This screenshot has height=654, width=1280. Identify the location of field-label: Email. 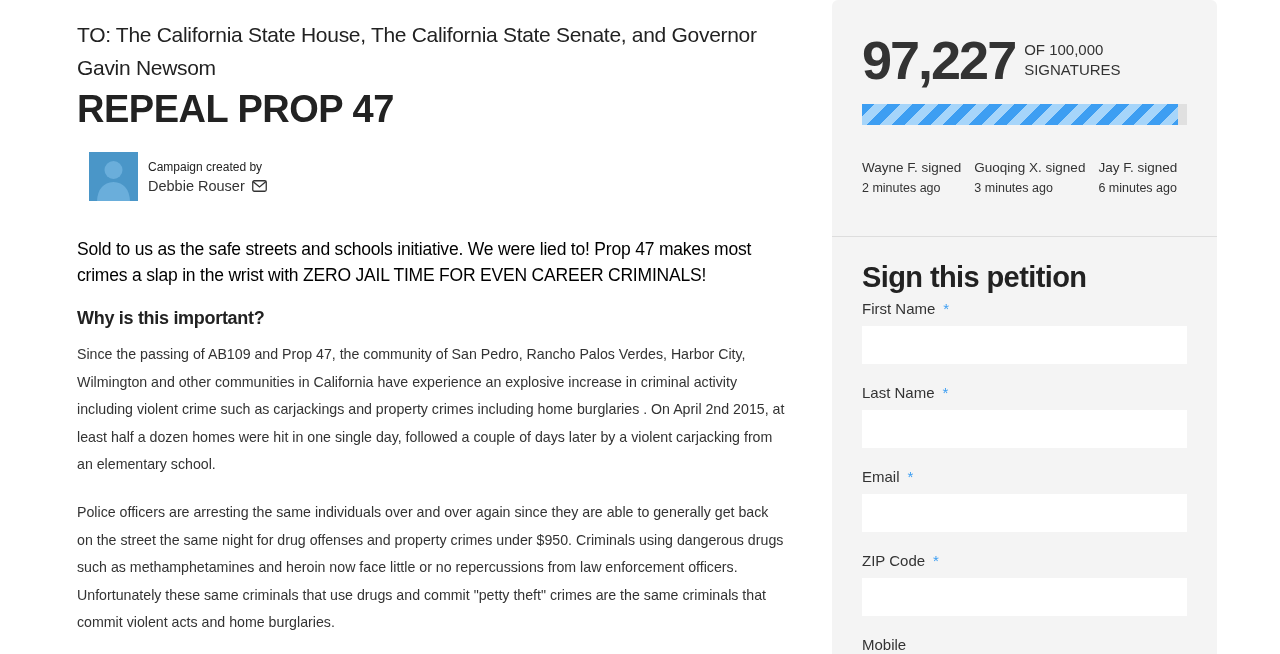
(881, 476).